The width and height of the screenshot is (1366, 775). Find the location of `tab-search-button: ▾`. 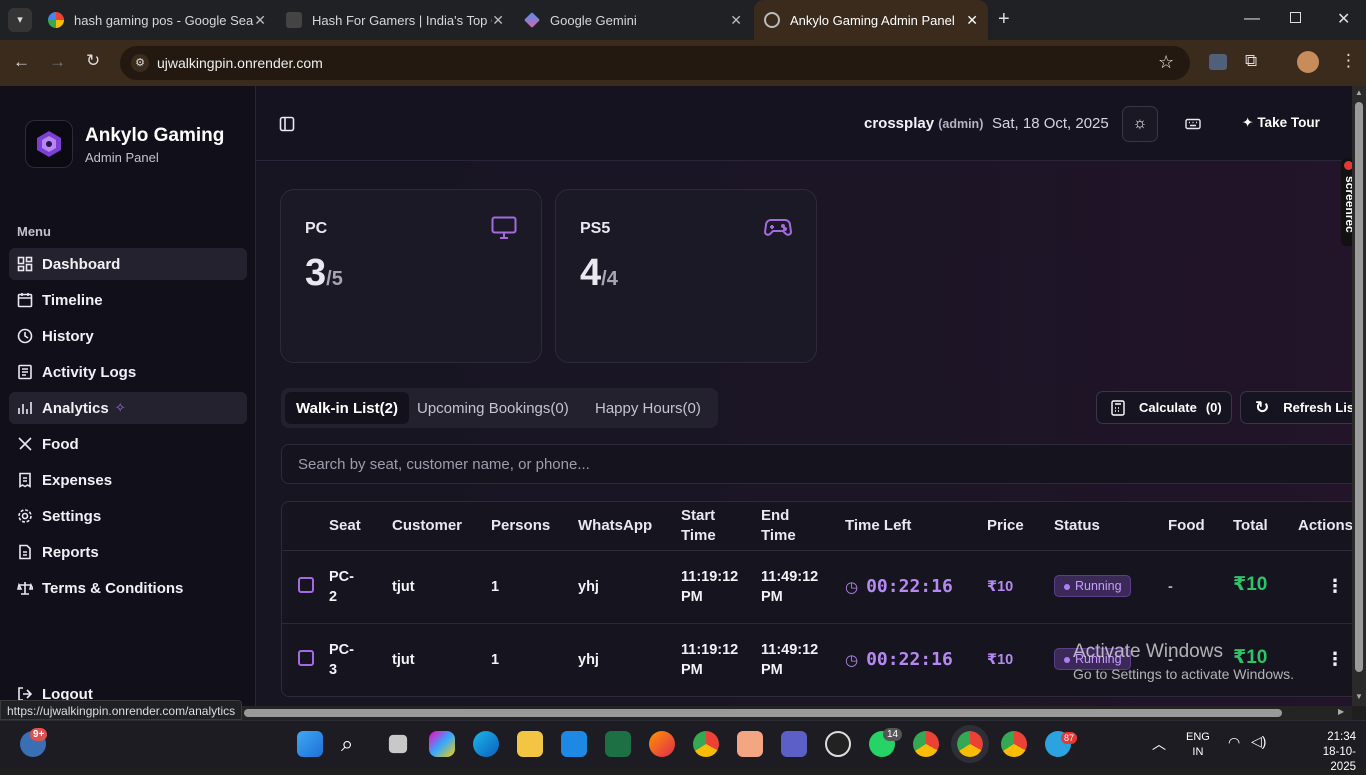

tab-search-button: ▾ is located at coordinates (20, 20).